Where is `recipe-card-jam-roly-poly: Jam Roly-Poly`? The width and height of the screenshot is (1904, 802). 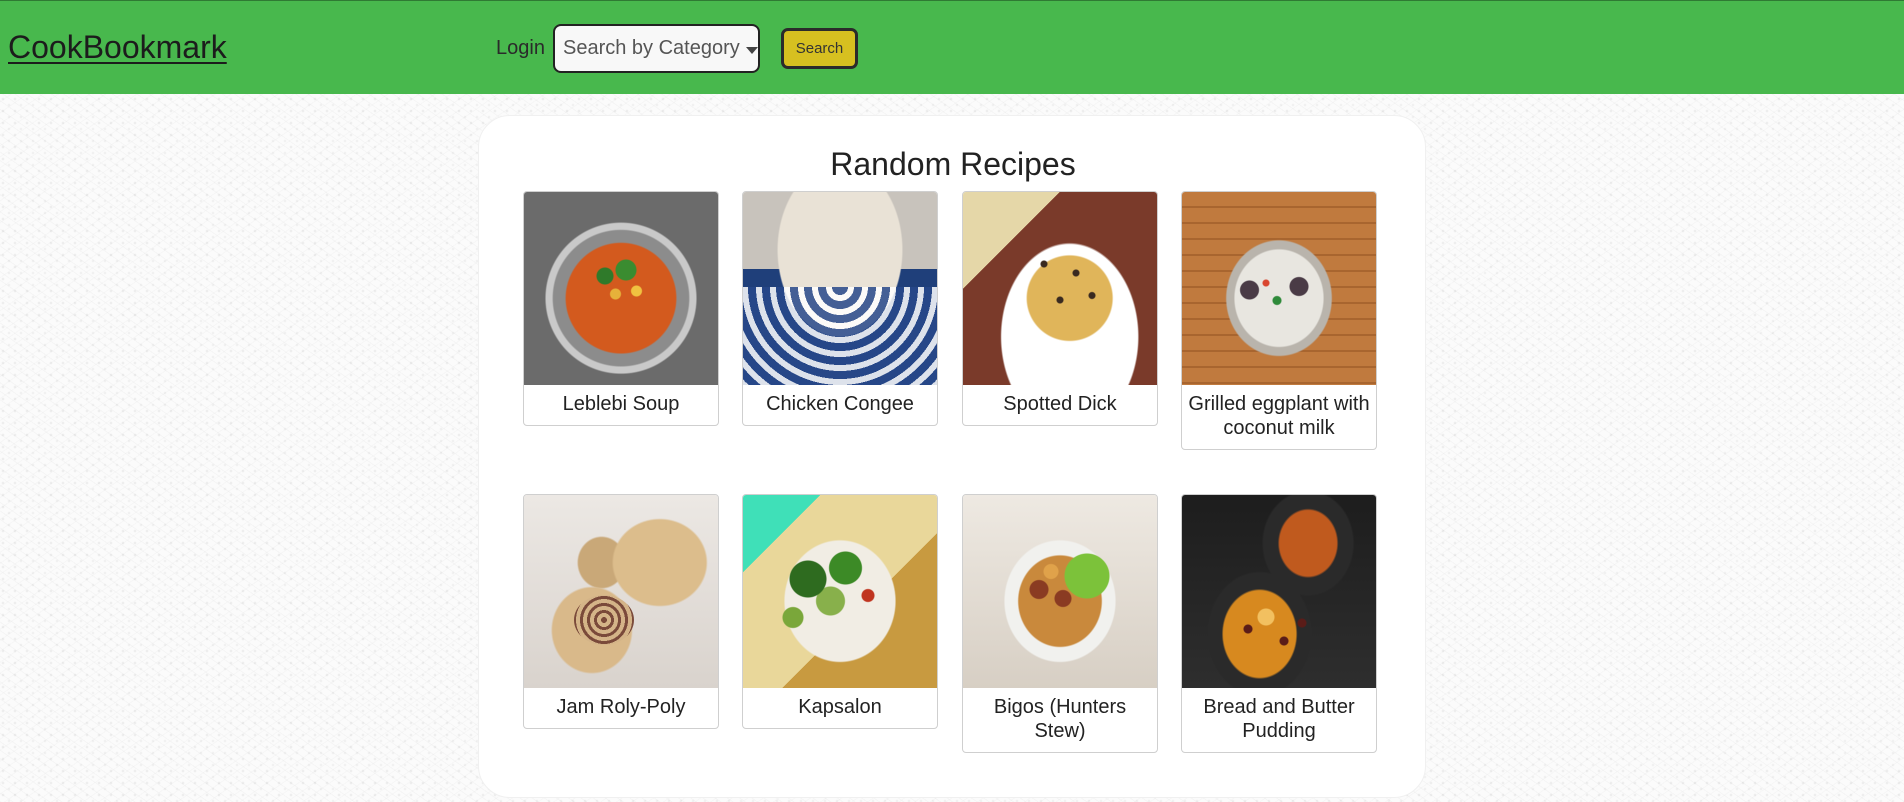 recipe-card-jam-roly-poly: Jam Roly-Poly is located at coordinates (621, 611).